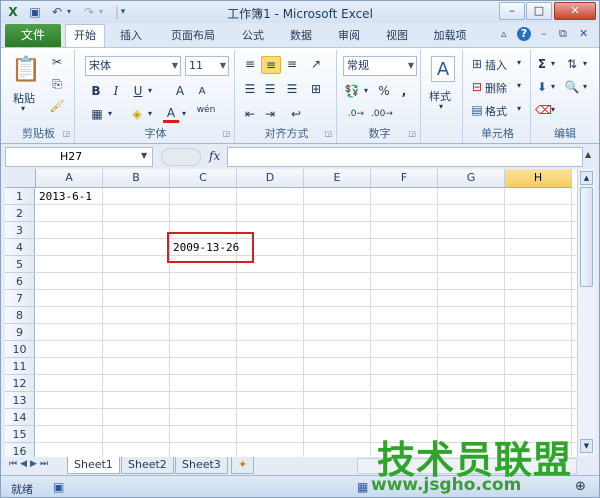 This screenshot has width=600, height=498. Describe the element at coordinates (20, 264) in the screenshot. I see `row-header-5: 5` at that location.